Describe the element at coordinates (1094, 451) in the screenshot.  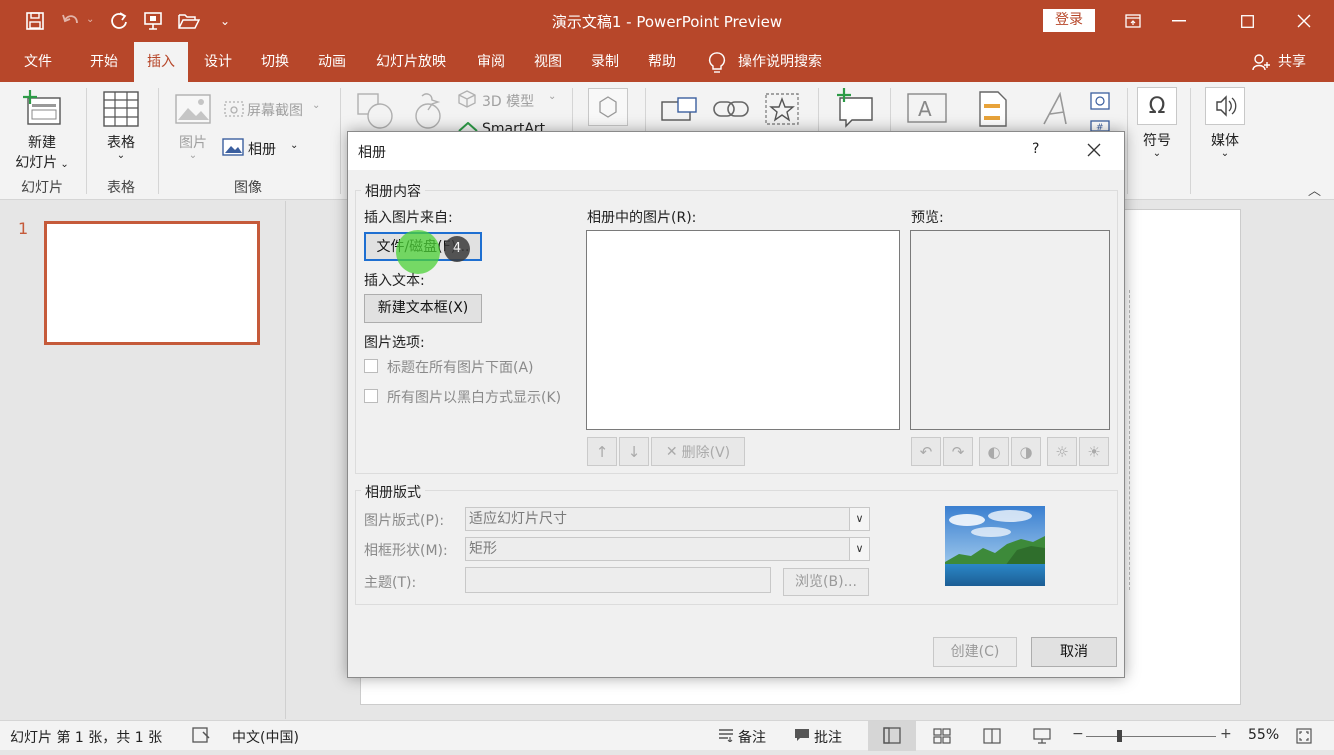
I see `brightness-down-icon: ☀` at that location.